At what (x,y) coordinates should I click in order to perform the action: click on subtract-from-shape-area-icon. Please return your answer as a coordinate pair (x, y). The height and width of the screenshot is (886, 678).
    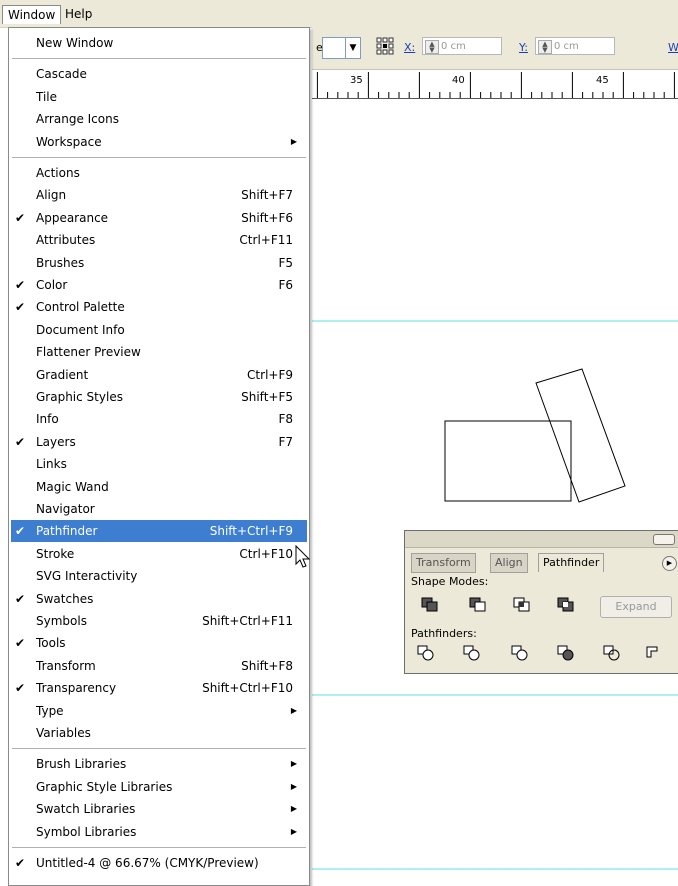
    Looking at the image, I should click on (478, 605).